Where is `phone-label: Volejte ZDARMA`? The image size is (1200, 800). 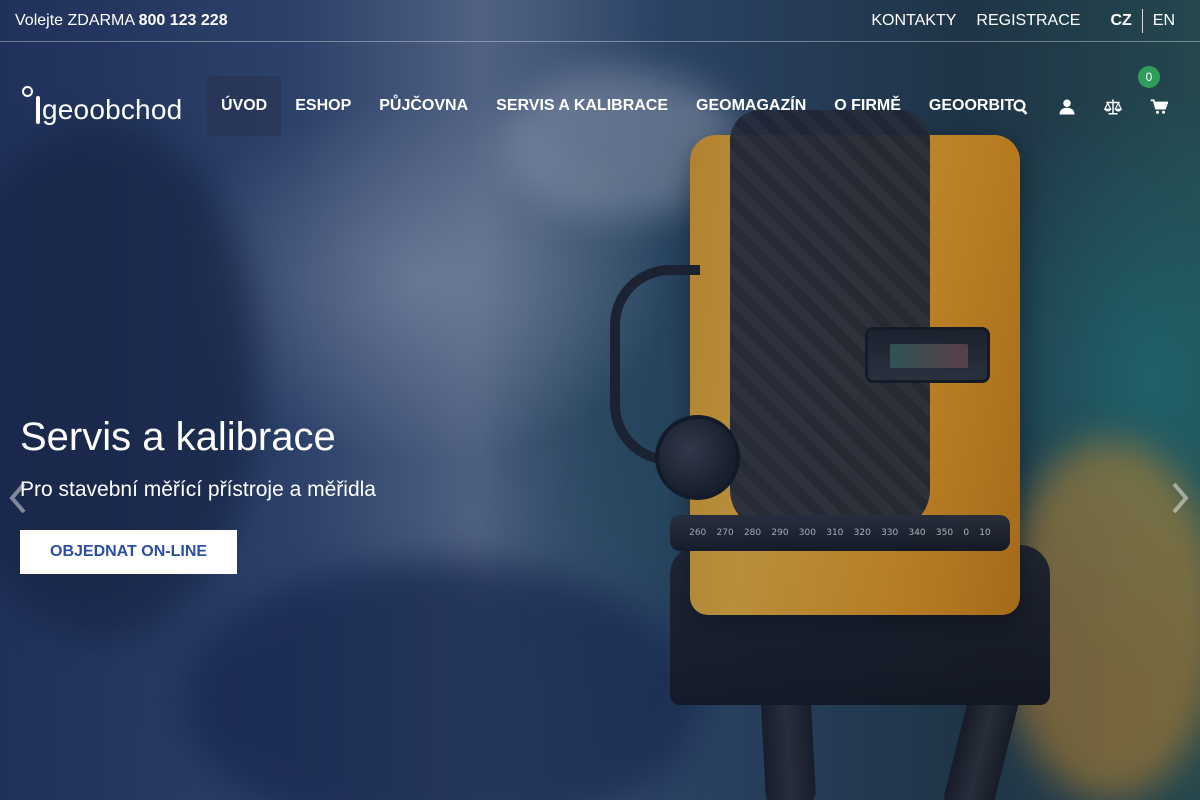 phone-label: Volejte ZDARMA is located at coordinates (75, 20).